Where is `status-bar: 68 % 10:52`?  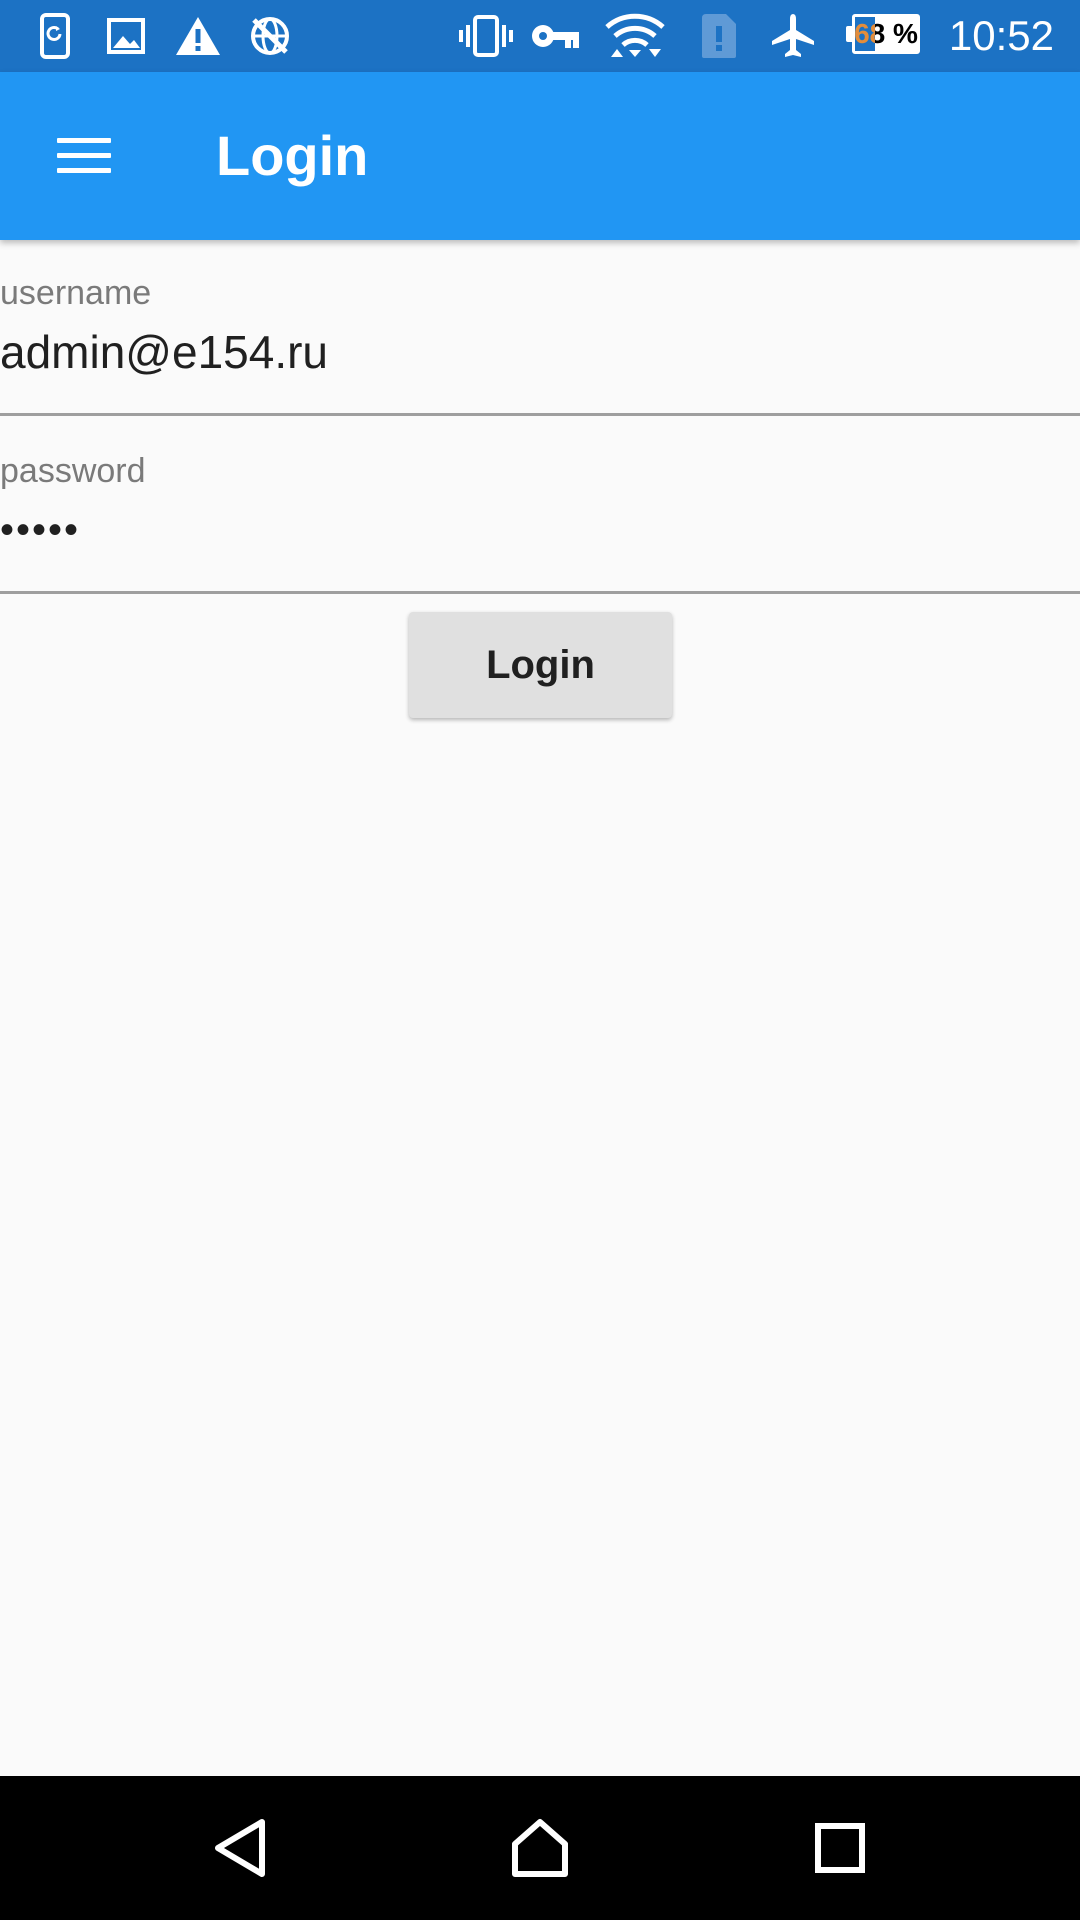 status-bar: 68 % 10:52 is located at coordinates (540, 36).